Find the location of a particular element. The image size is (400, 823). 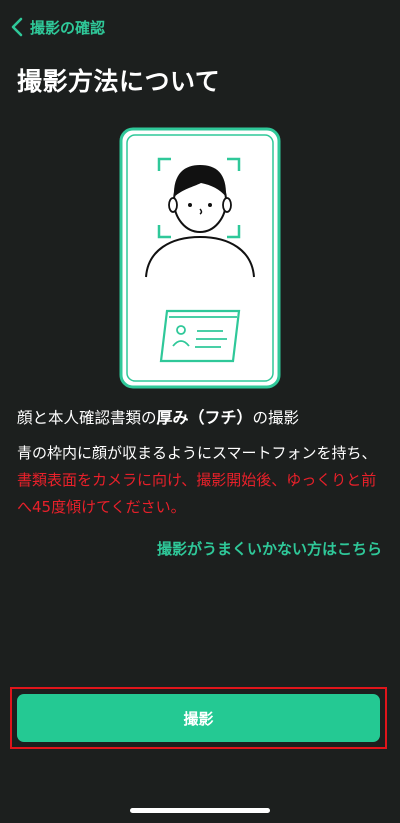

instructions-text: 青の枠内に顔が収まるようにスマートフォンを持ち、 is located at coordinates (197, 453).